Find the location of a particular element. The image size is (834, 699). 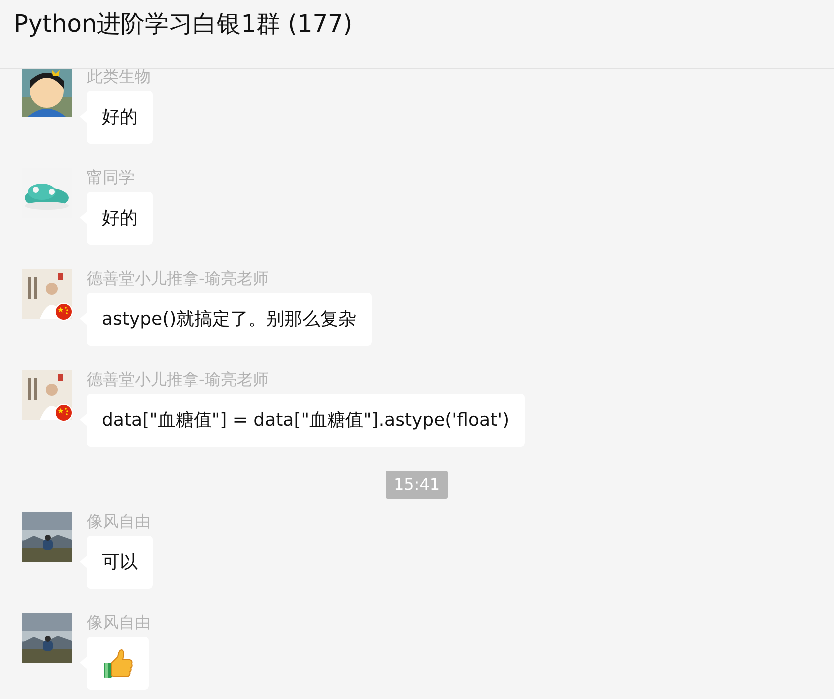

sender-name: 此类生物 is located at coordinates (119, 78).